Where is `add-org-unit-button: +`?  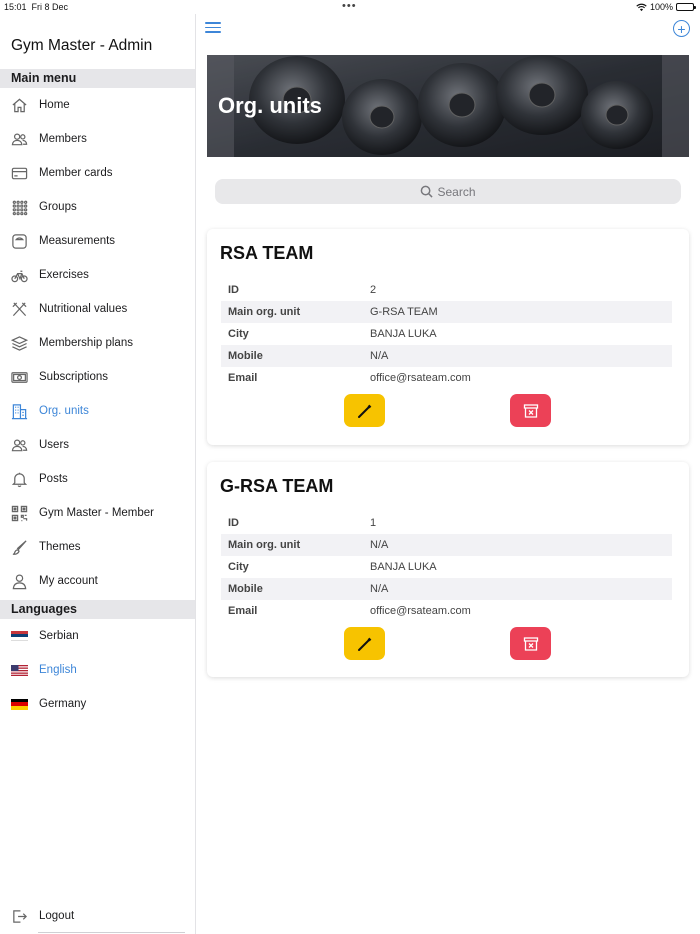 add-org-unit-button: + is located at coordinates (681, 28).